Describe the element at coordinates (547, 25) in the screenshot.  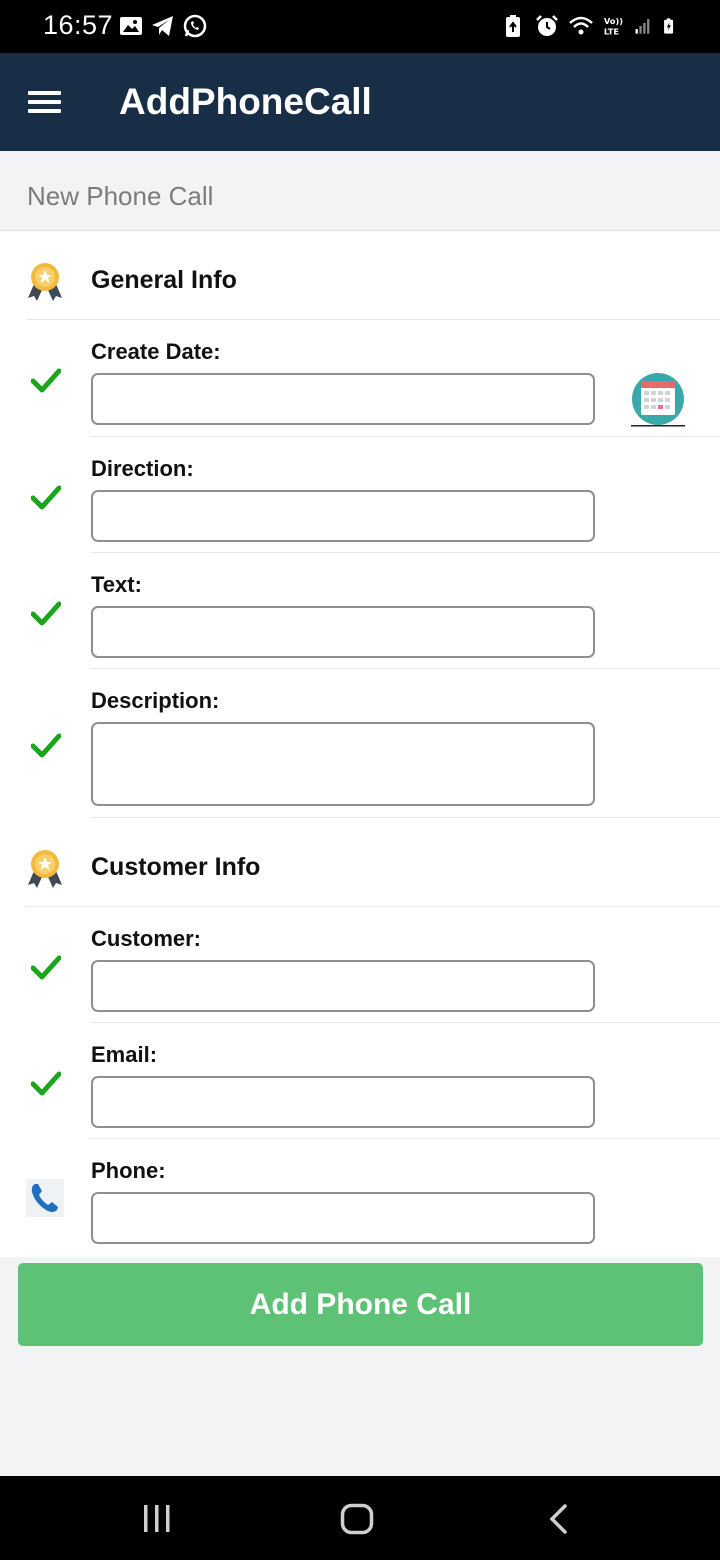
I see `alarm-icon` at that location.